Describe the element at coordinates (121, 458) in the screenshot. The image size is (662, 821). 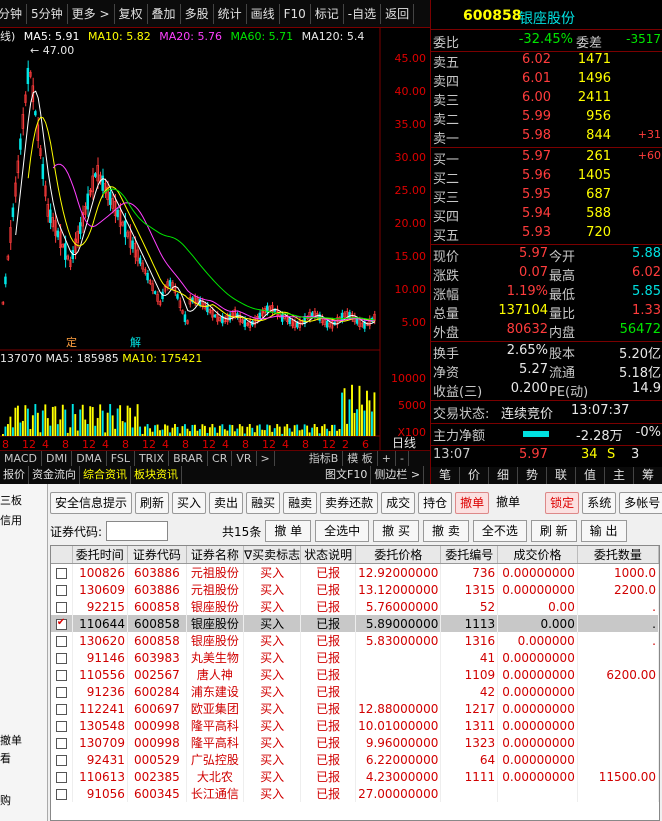
I see `indicator-tab-3: FSL` at that location.